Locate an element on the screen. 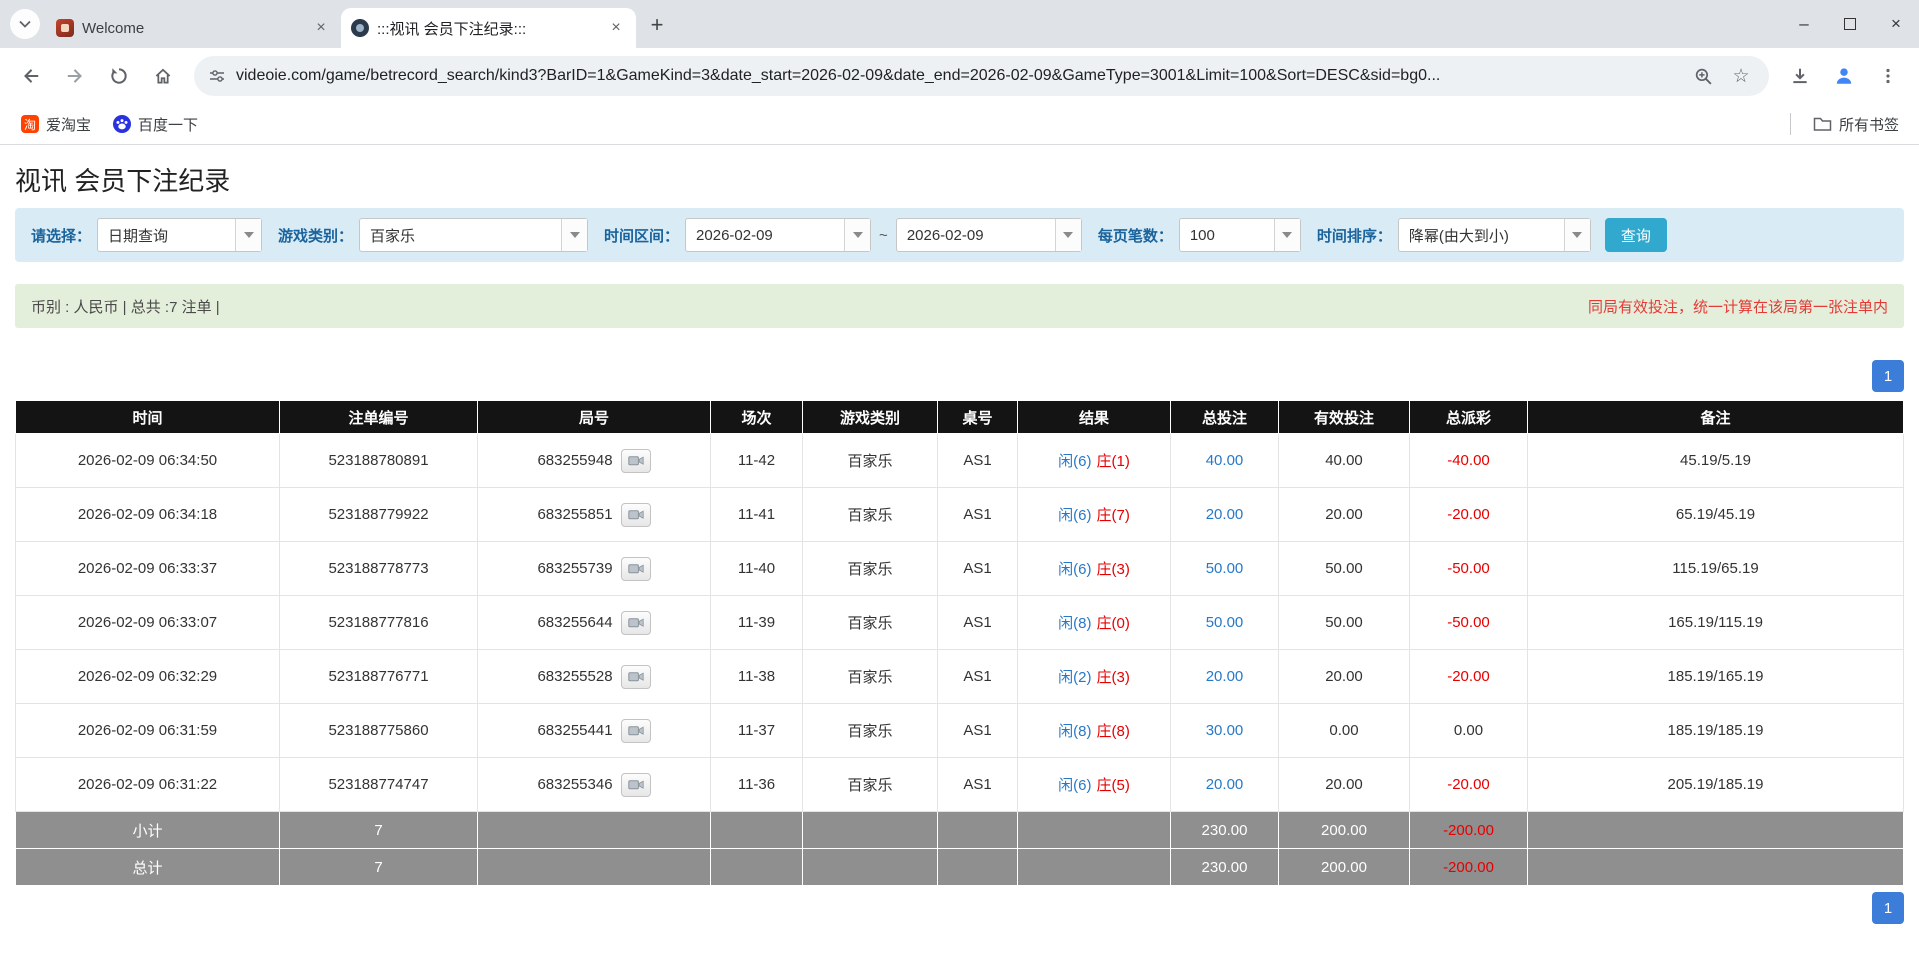 Image resolution: width=1919 pixels, height=960 pixels. forward-arrow-icon is located at coordinates (74, 76).